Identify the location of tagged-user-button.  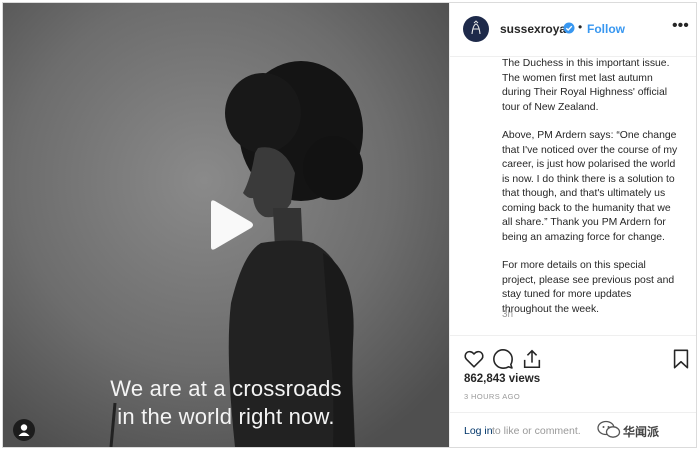
(24, 430).